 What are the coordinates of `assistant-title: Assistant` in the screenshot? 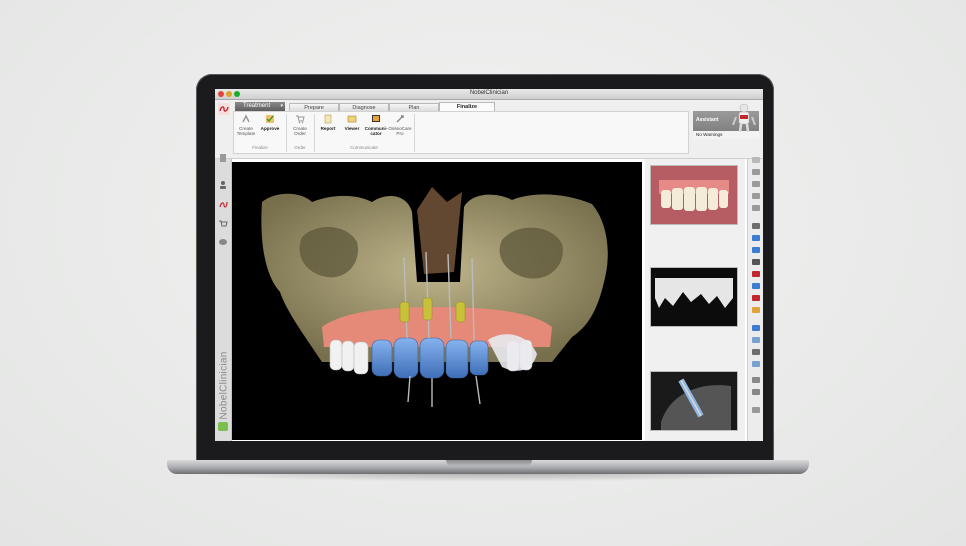 It's located at (707, 120).